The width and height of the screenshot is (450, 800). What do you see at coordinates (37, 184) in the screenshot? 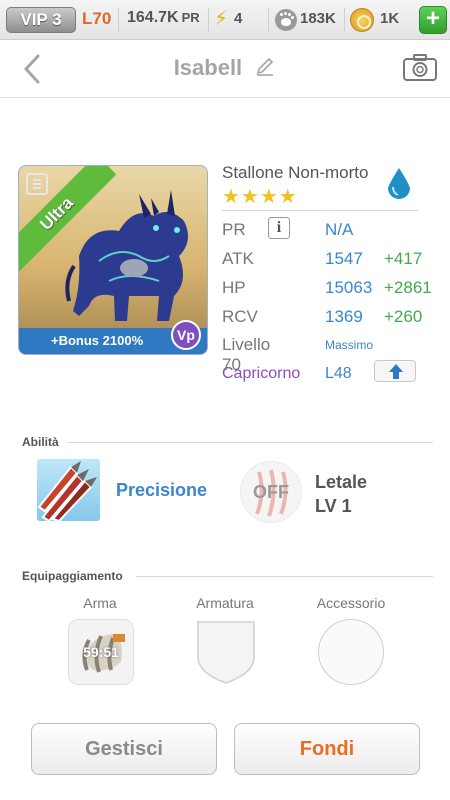
I see `notes-icon` at bounding box center [37, 184].